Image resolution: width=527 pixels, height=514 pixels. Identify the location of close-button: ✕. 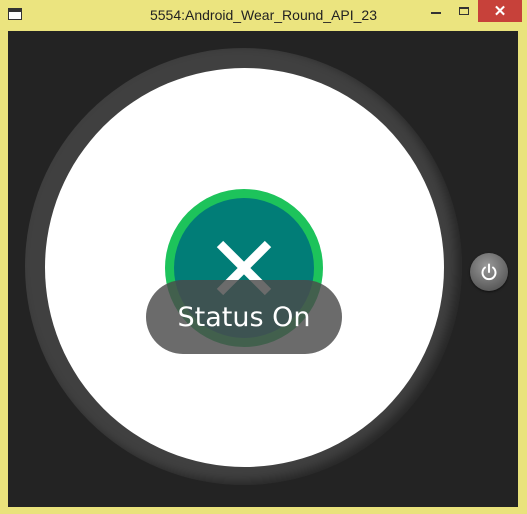
(500, 11).